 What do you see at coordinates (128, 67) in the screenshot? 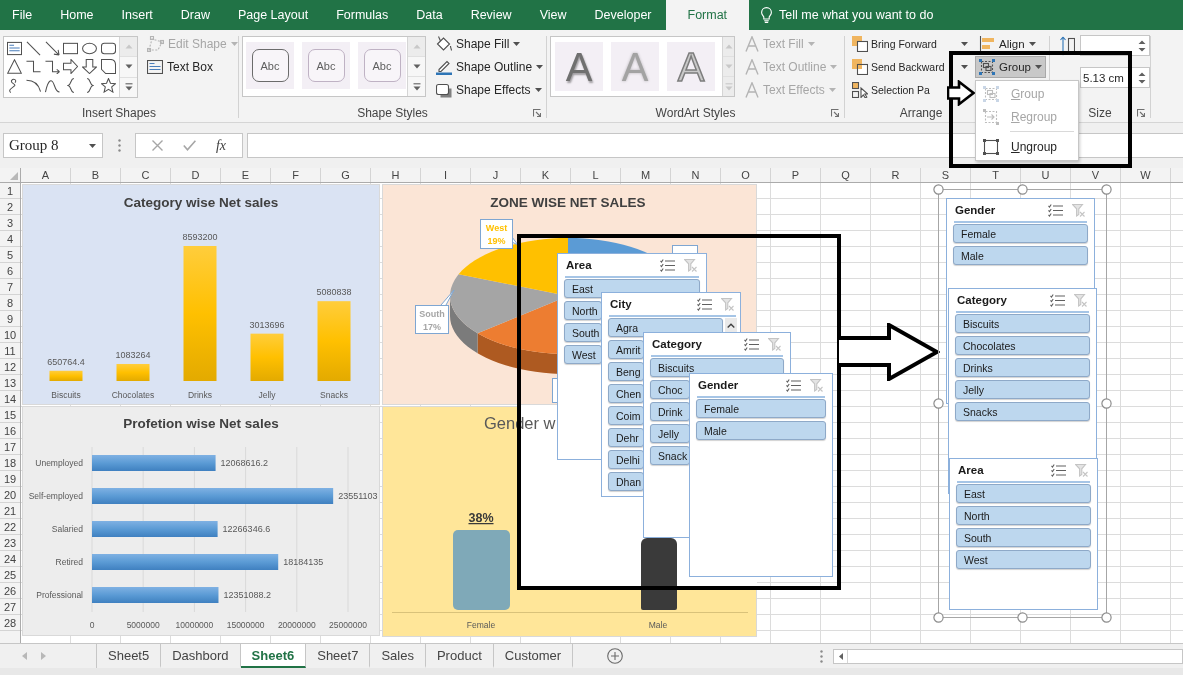
I see `scroll-button` at bounding box center [128, 67].